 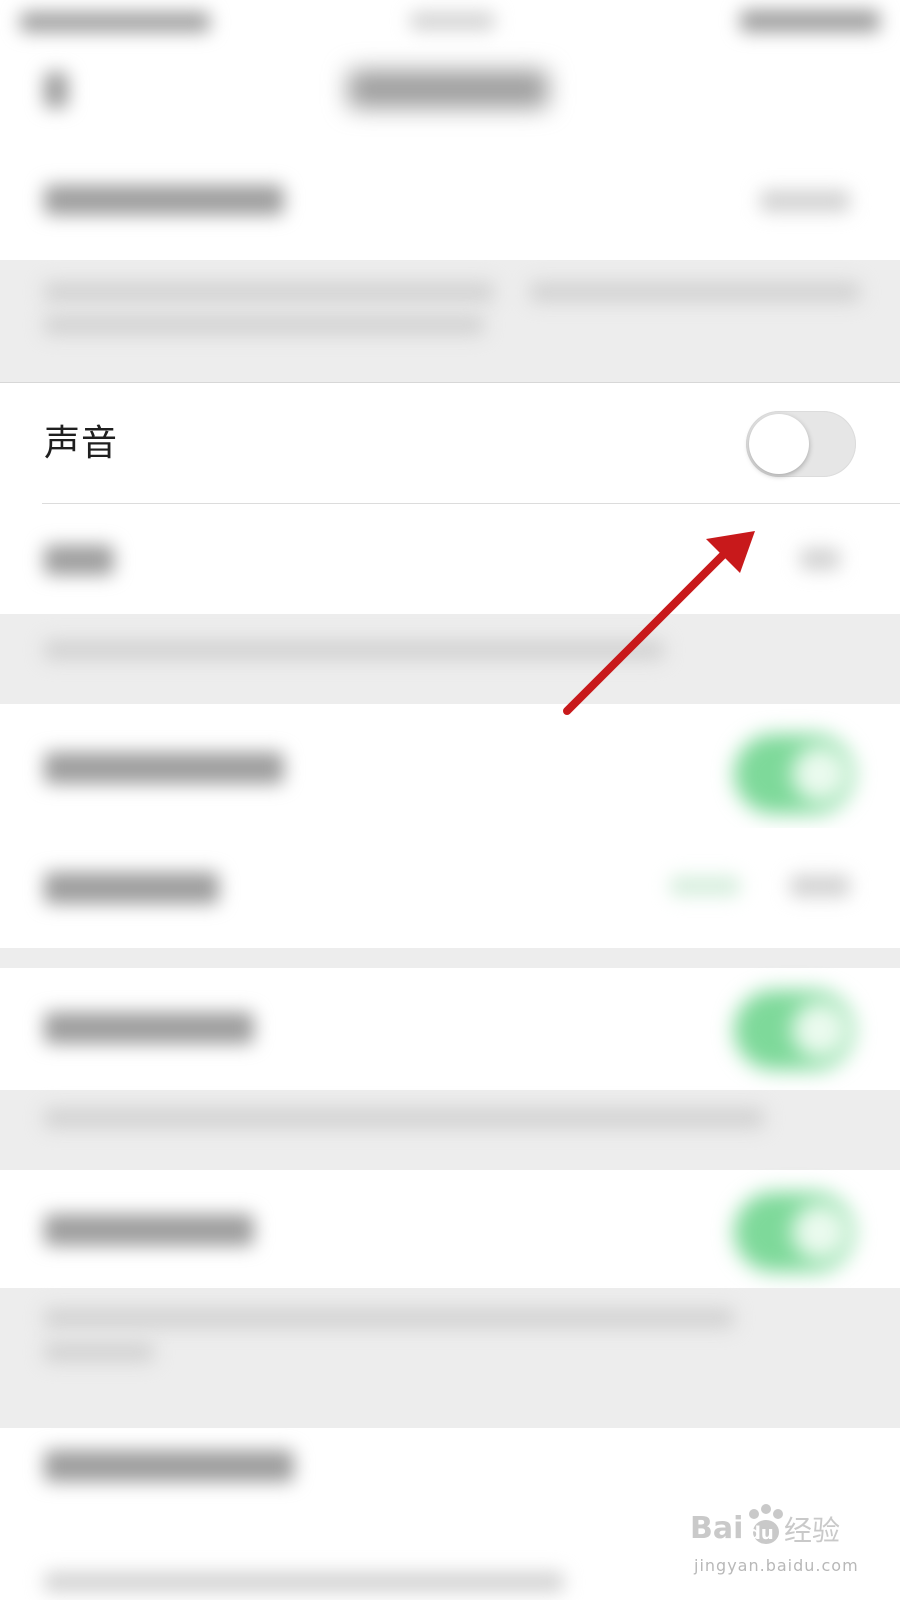 I want to click on annotation-arrow-icon, so click(x=659, y=623).